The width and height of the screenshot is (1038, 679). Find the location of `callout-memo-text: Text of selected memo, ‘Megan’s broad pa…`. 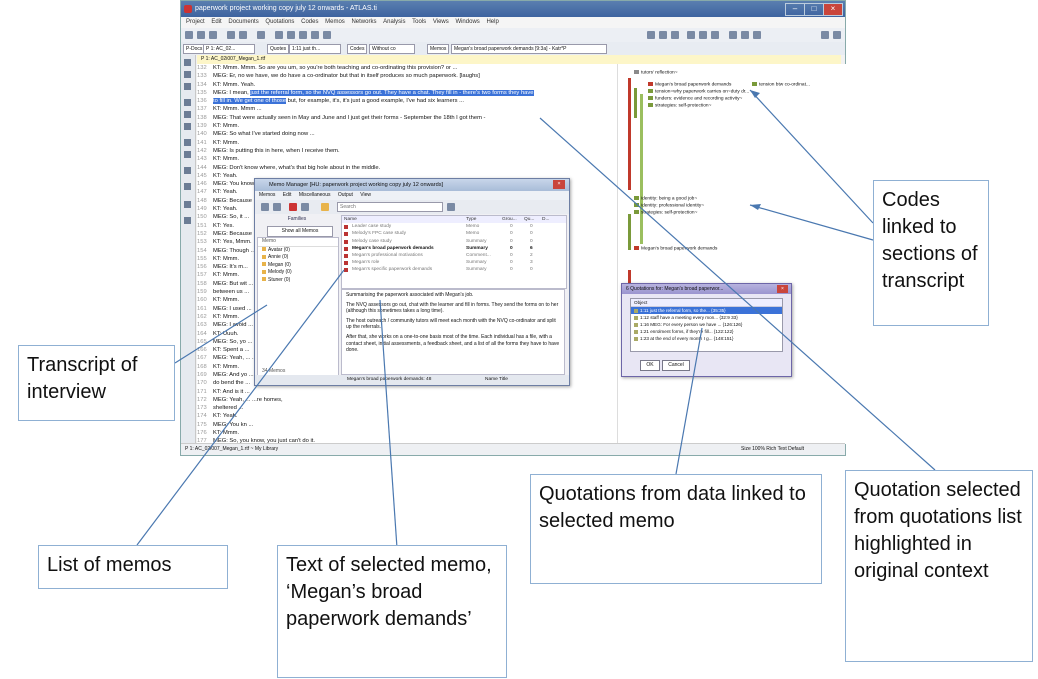

callout-memo-text: Text of selected memo, ‘Megan’s broad pa… is located at coordinates (392, 611).